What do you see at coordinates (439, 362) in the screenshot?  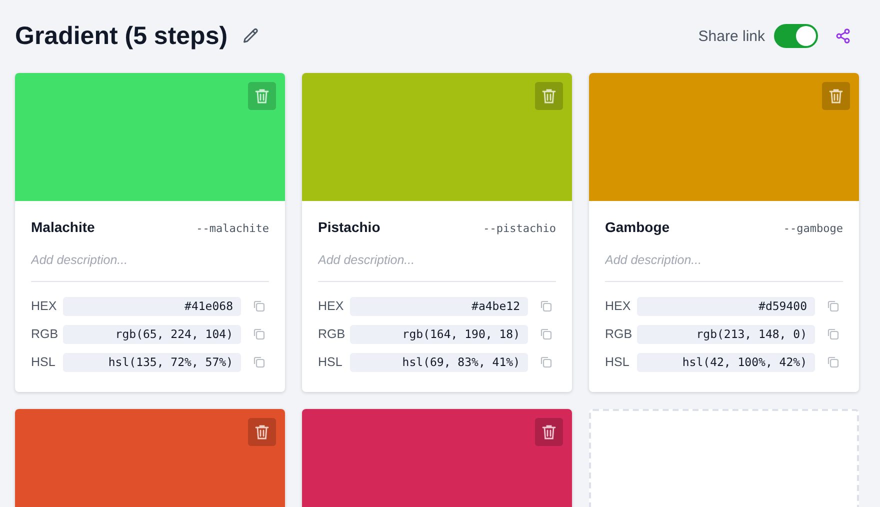 I see `color-value: hsl(69, 83%, 41%)` at bounding box center [439, 362].